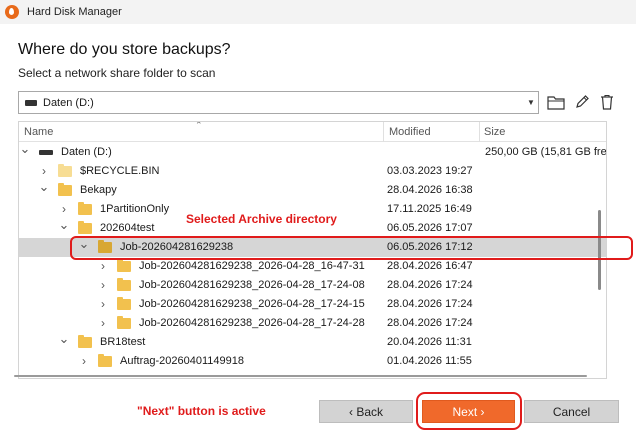 The image size is (636, 445). Describe the element at coordinates (312, 171) in the screenshot. I see `table-row: › $RECYCLE.BIN 03.03.2023 19:27` at that location.